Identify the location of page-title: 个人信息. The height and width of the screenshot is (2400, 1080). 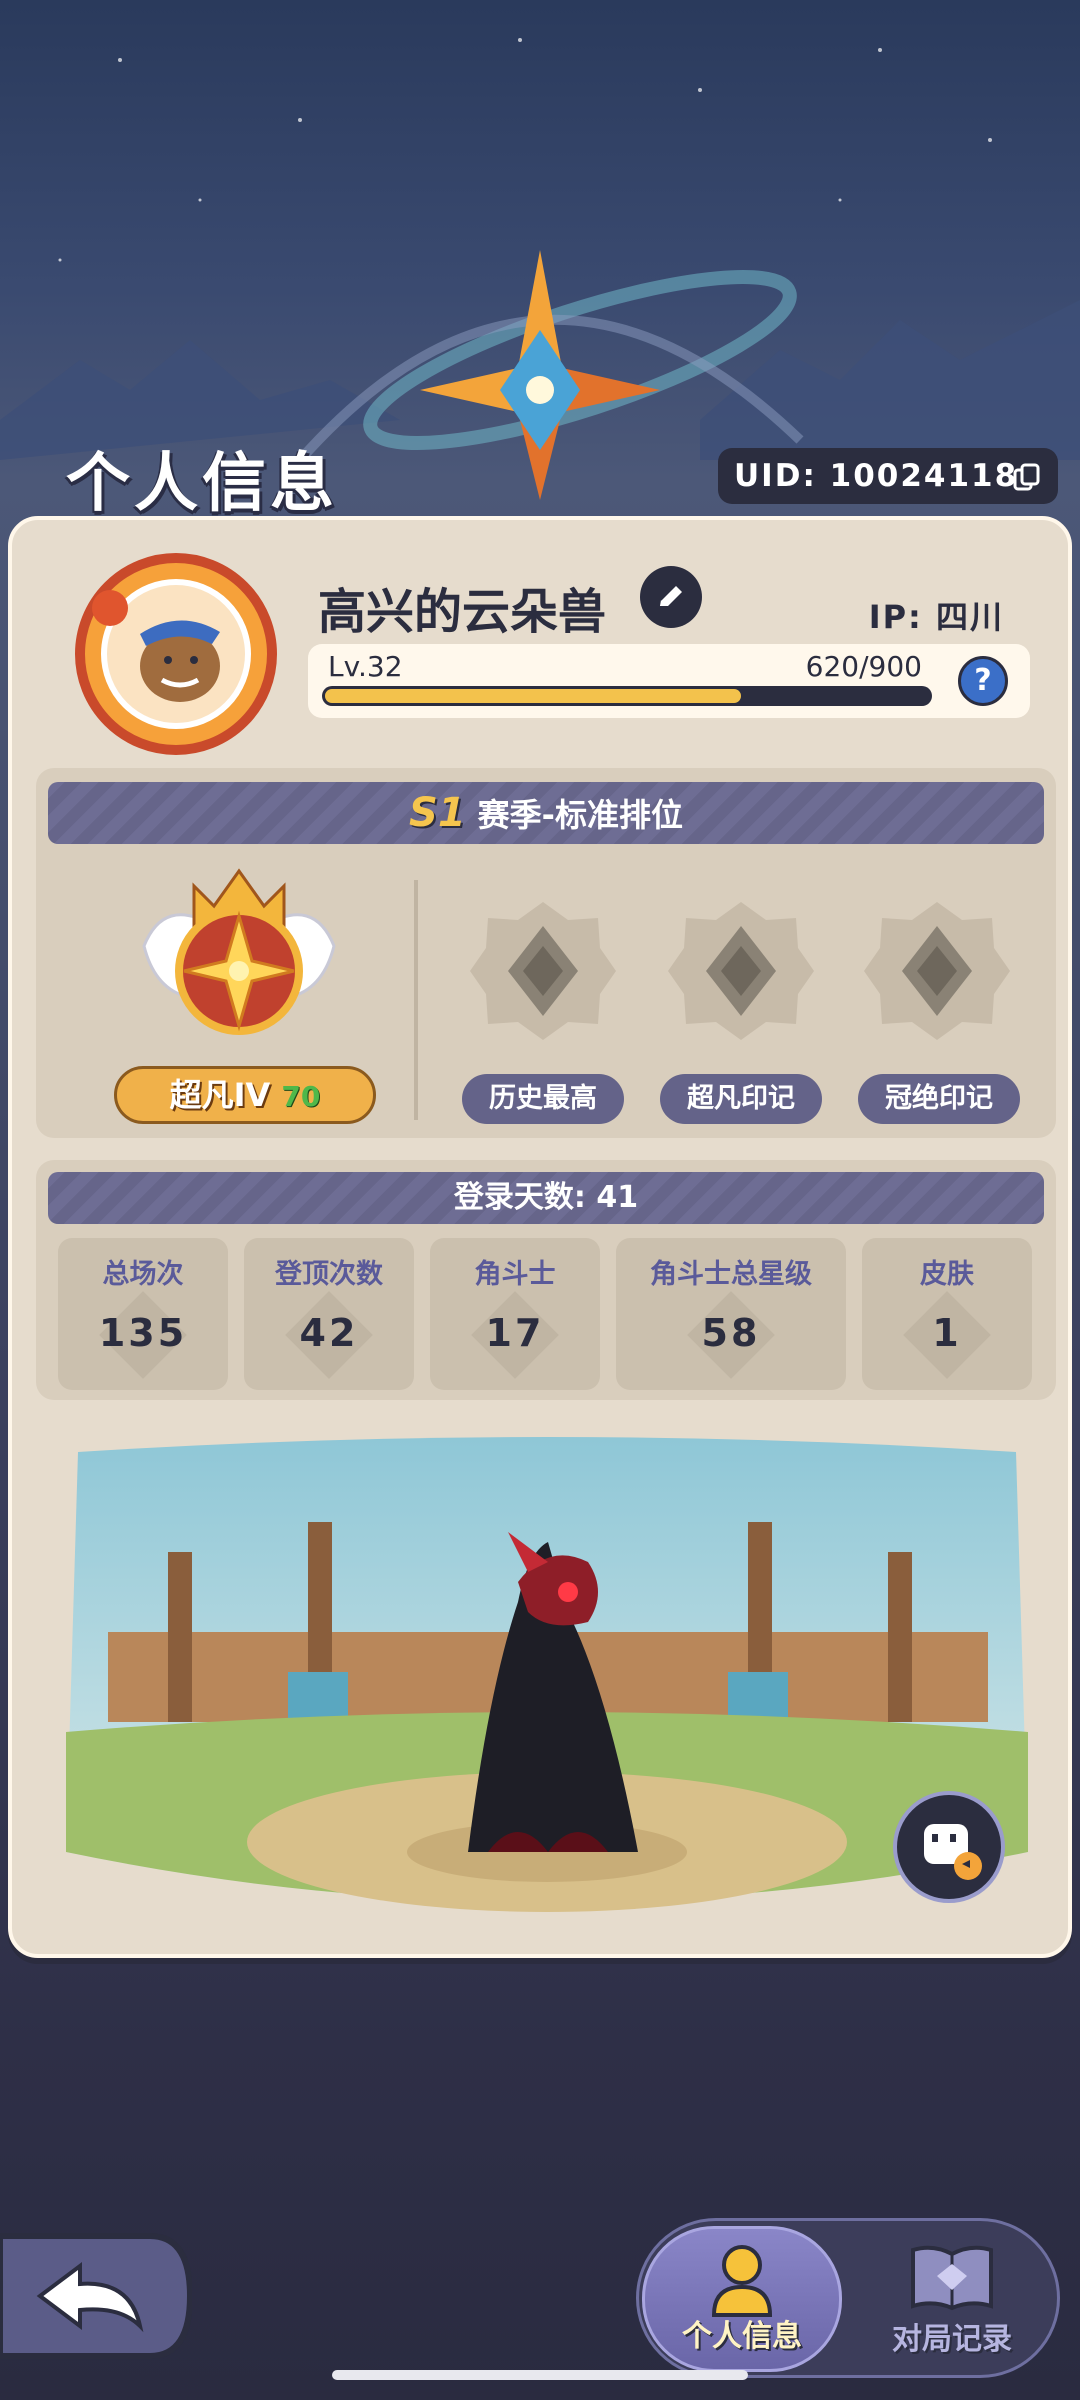
(202, 484).